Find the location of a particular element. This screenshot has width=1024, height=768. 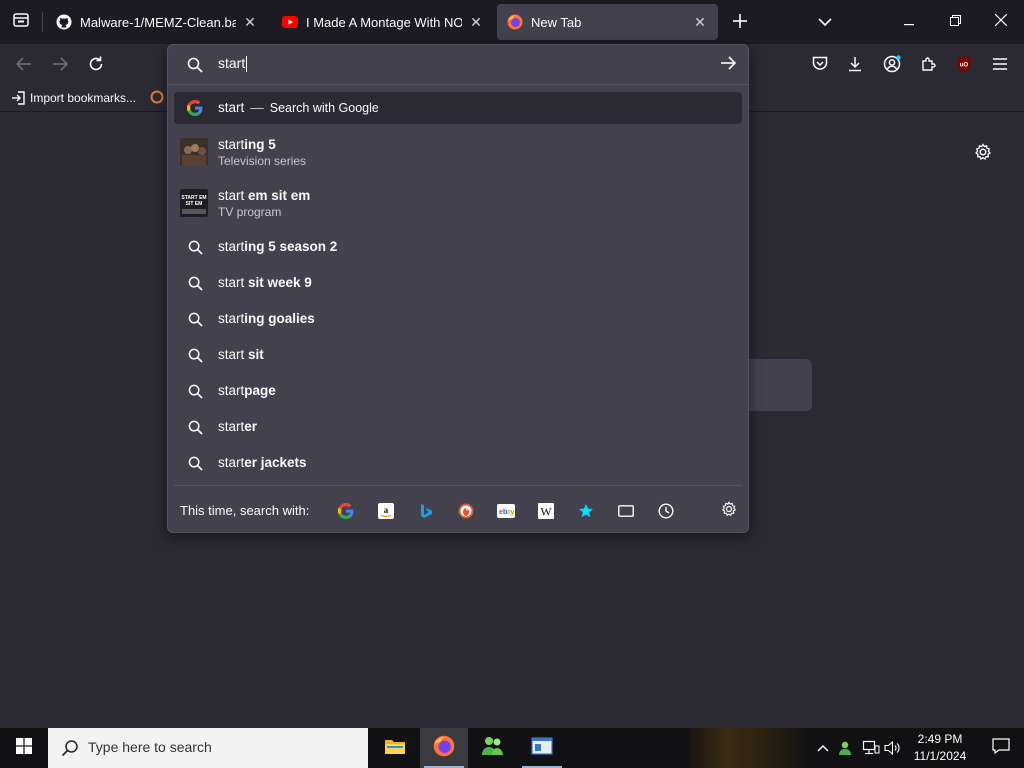

reload-button is located at coordinates (96, 66).